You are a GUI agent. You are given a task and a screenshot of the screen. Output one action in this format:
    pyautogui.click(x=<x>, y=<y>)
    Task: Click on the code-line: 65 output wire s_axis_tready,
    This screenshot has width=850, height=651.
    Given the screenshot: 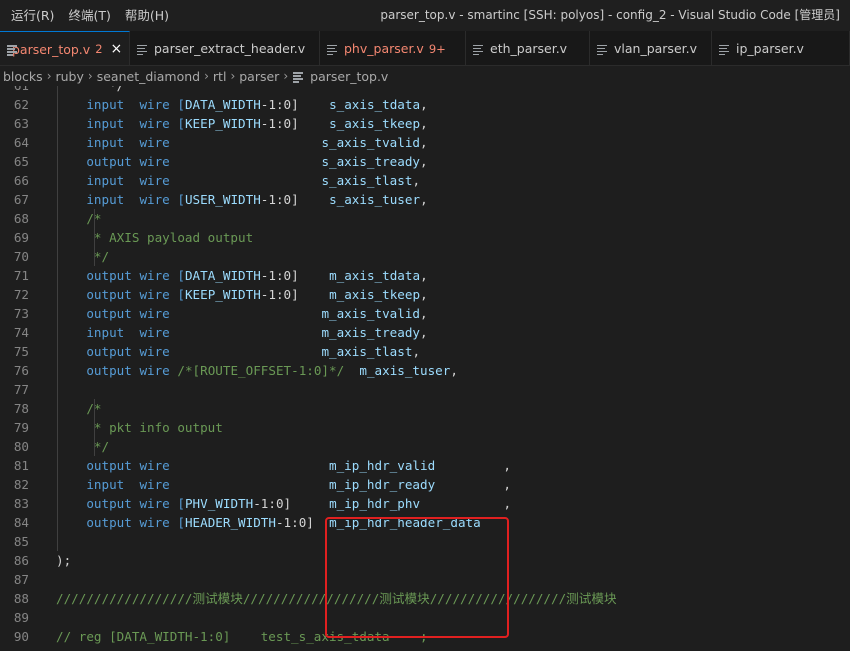 What is the action you would take?
    pyautogui.click(x=425, y=161)
    